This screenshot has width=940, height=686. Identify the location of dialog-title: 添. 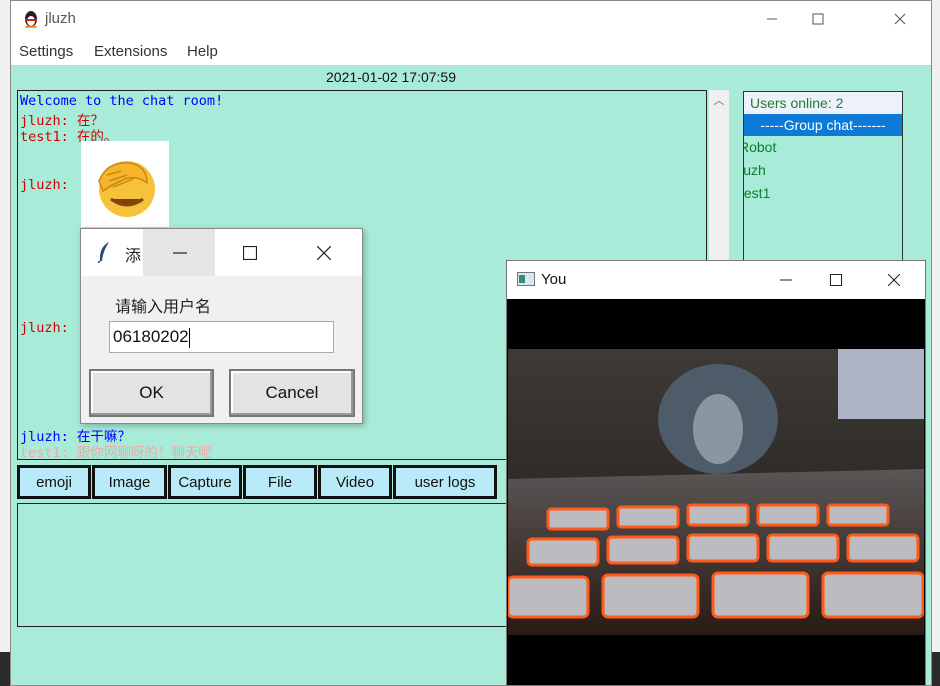
(133, 256).